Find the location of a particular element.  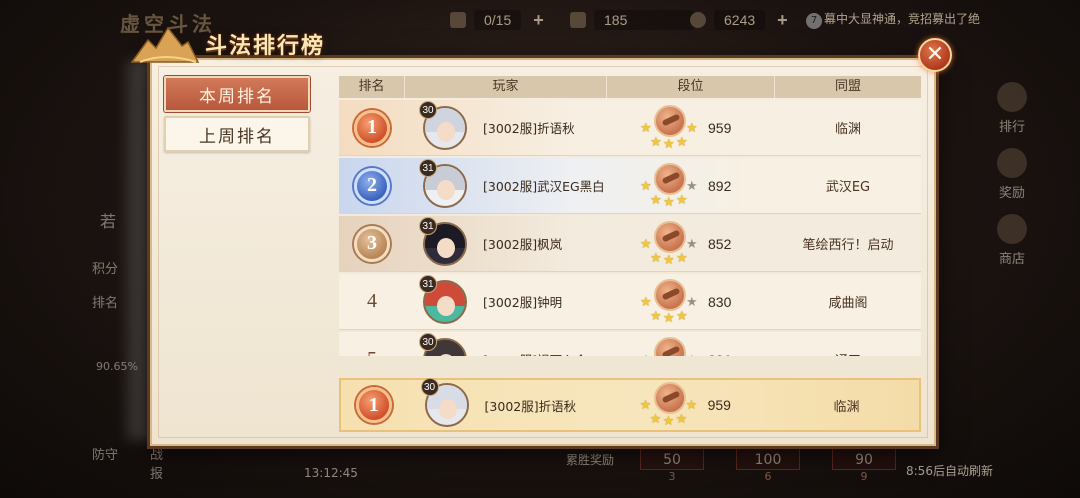

battle-report-button: 战报 is located at coordinates (156, 463).